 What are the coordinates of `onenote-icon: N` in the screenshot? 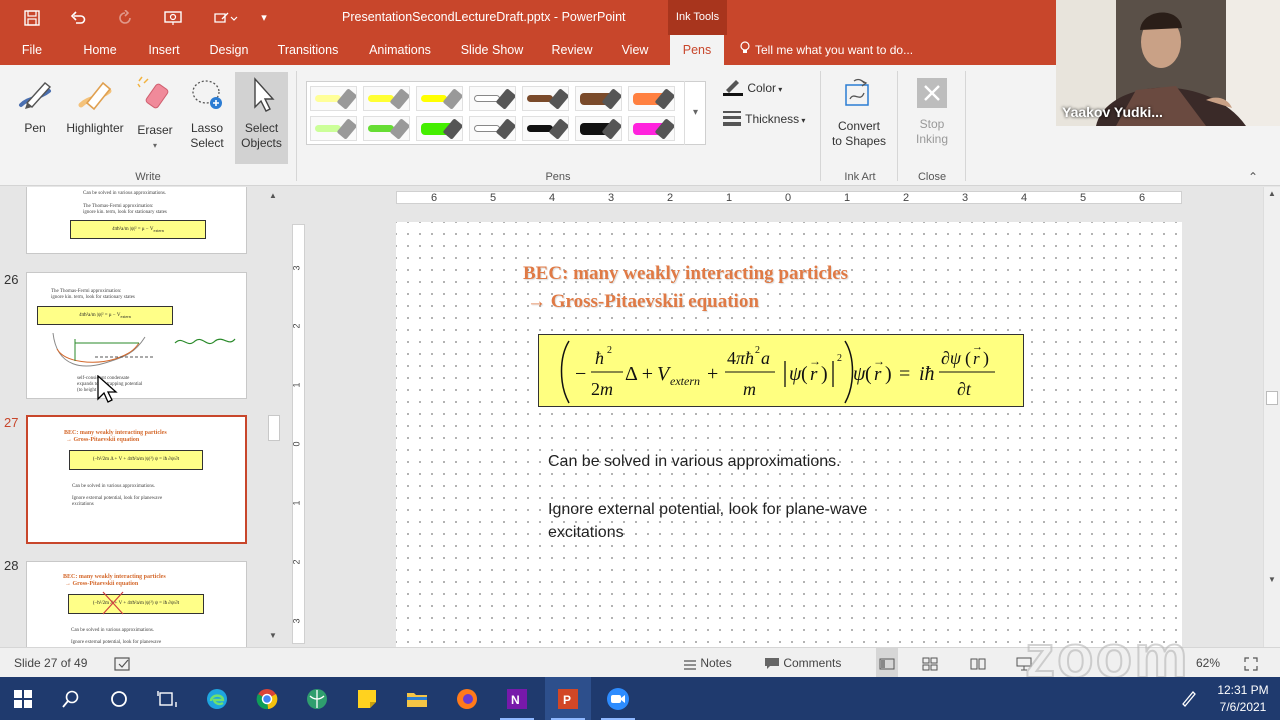 It's located at (517, 698).